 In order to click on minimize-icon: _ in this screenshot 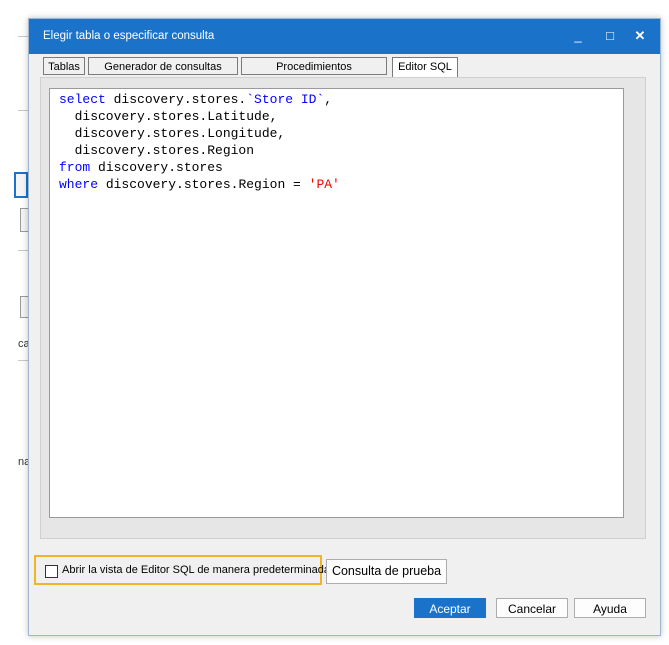, I will do `click(578, 36)`.